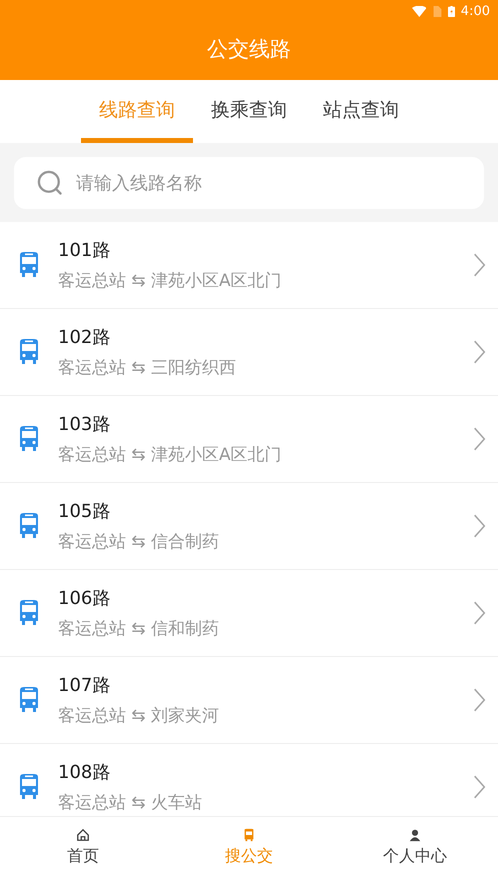 This screenshot has width=498, height=887. What do you see at coordinates (85, 598) in the screenshot?
I see `route-name: 106路` at bounding box center [85, 598].